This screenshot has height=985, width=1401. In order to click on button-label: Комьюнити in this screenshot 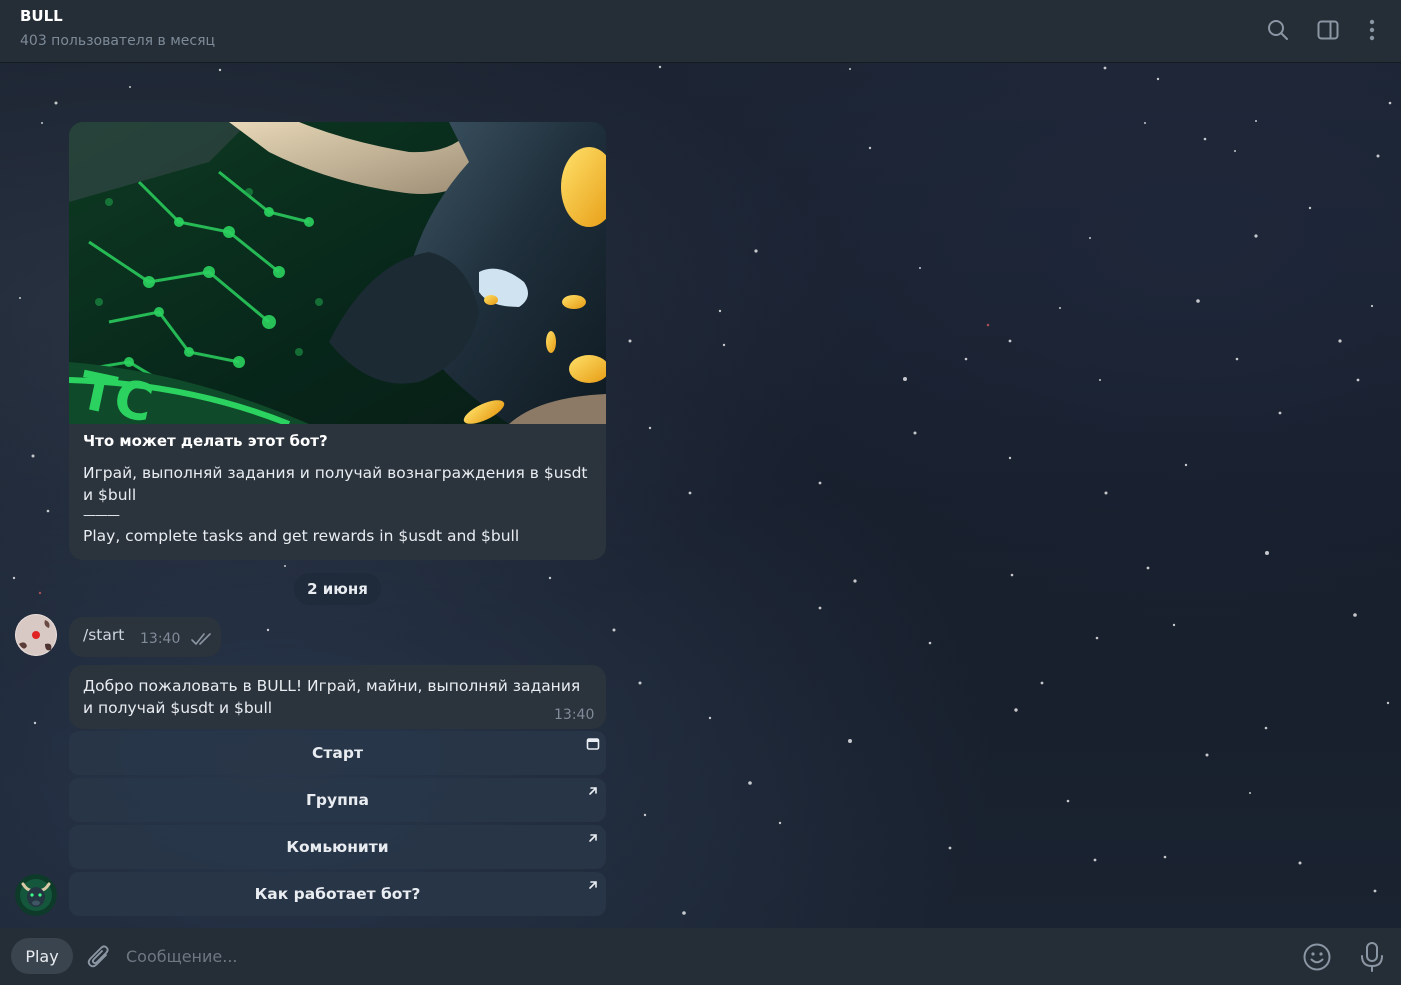, I will do `click(337, 847)`.